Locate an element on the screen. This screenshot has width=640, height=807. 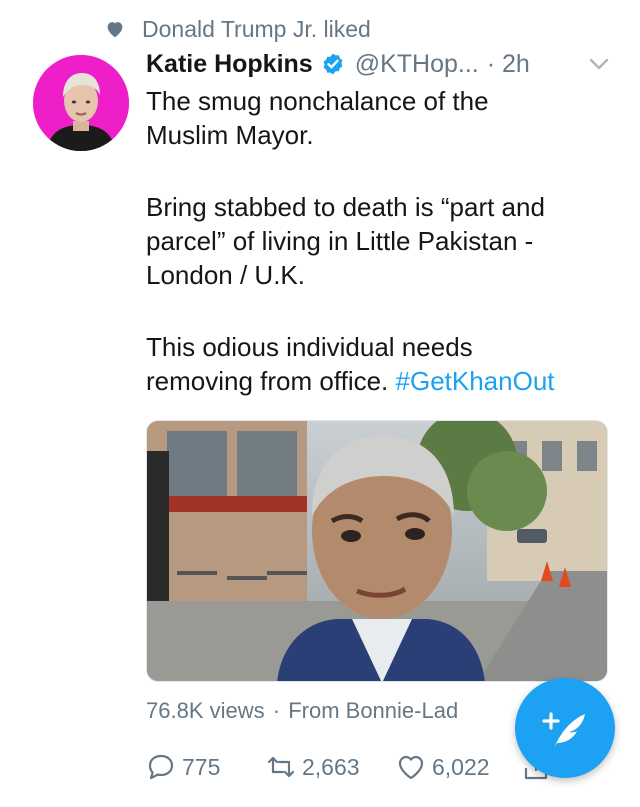
avatar is located at coordinates (81, 103).